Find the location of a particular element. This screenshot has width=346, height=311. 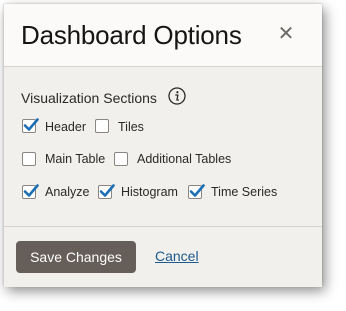

section-label: Visualization Sections is located at coordinates (89, 98).